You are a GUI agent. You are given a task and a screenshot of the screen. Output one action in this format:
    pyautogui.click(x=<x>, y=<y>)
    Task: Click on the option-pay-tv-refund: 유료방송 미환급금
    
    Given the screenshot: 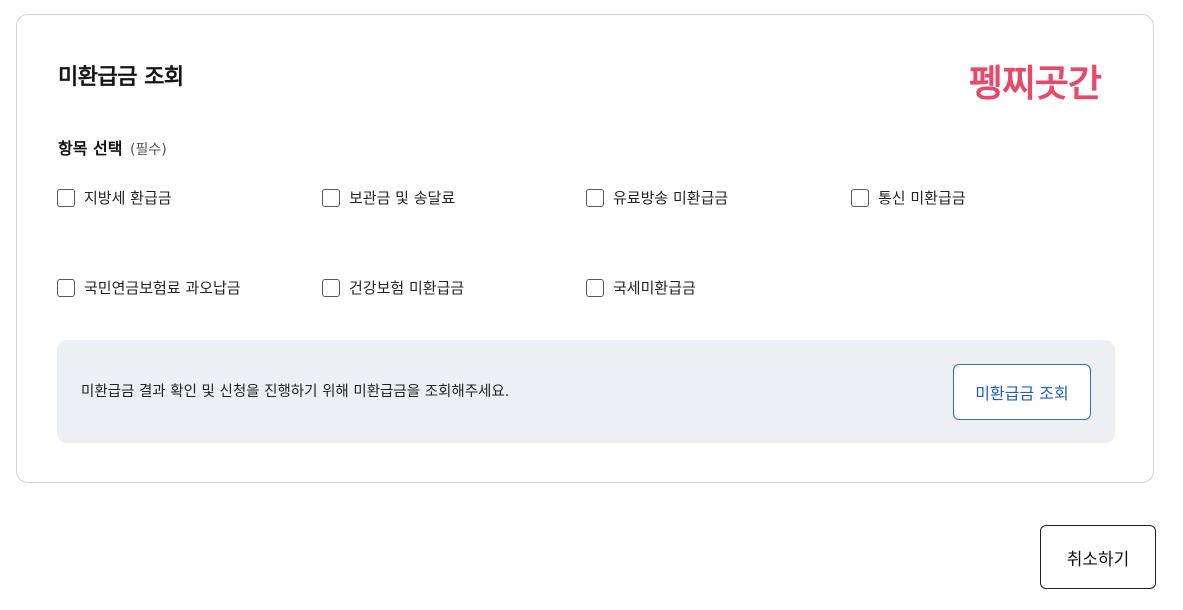 What is the action you would take?
    pyautogui.click(x=657, y=197)
    